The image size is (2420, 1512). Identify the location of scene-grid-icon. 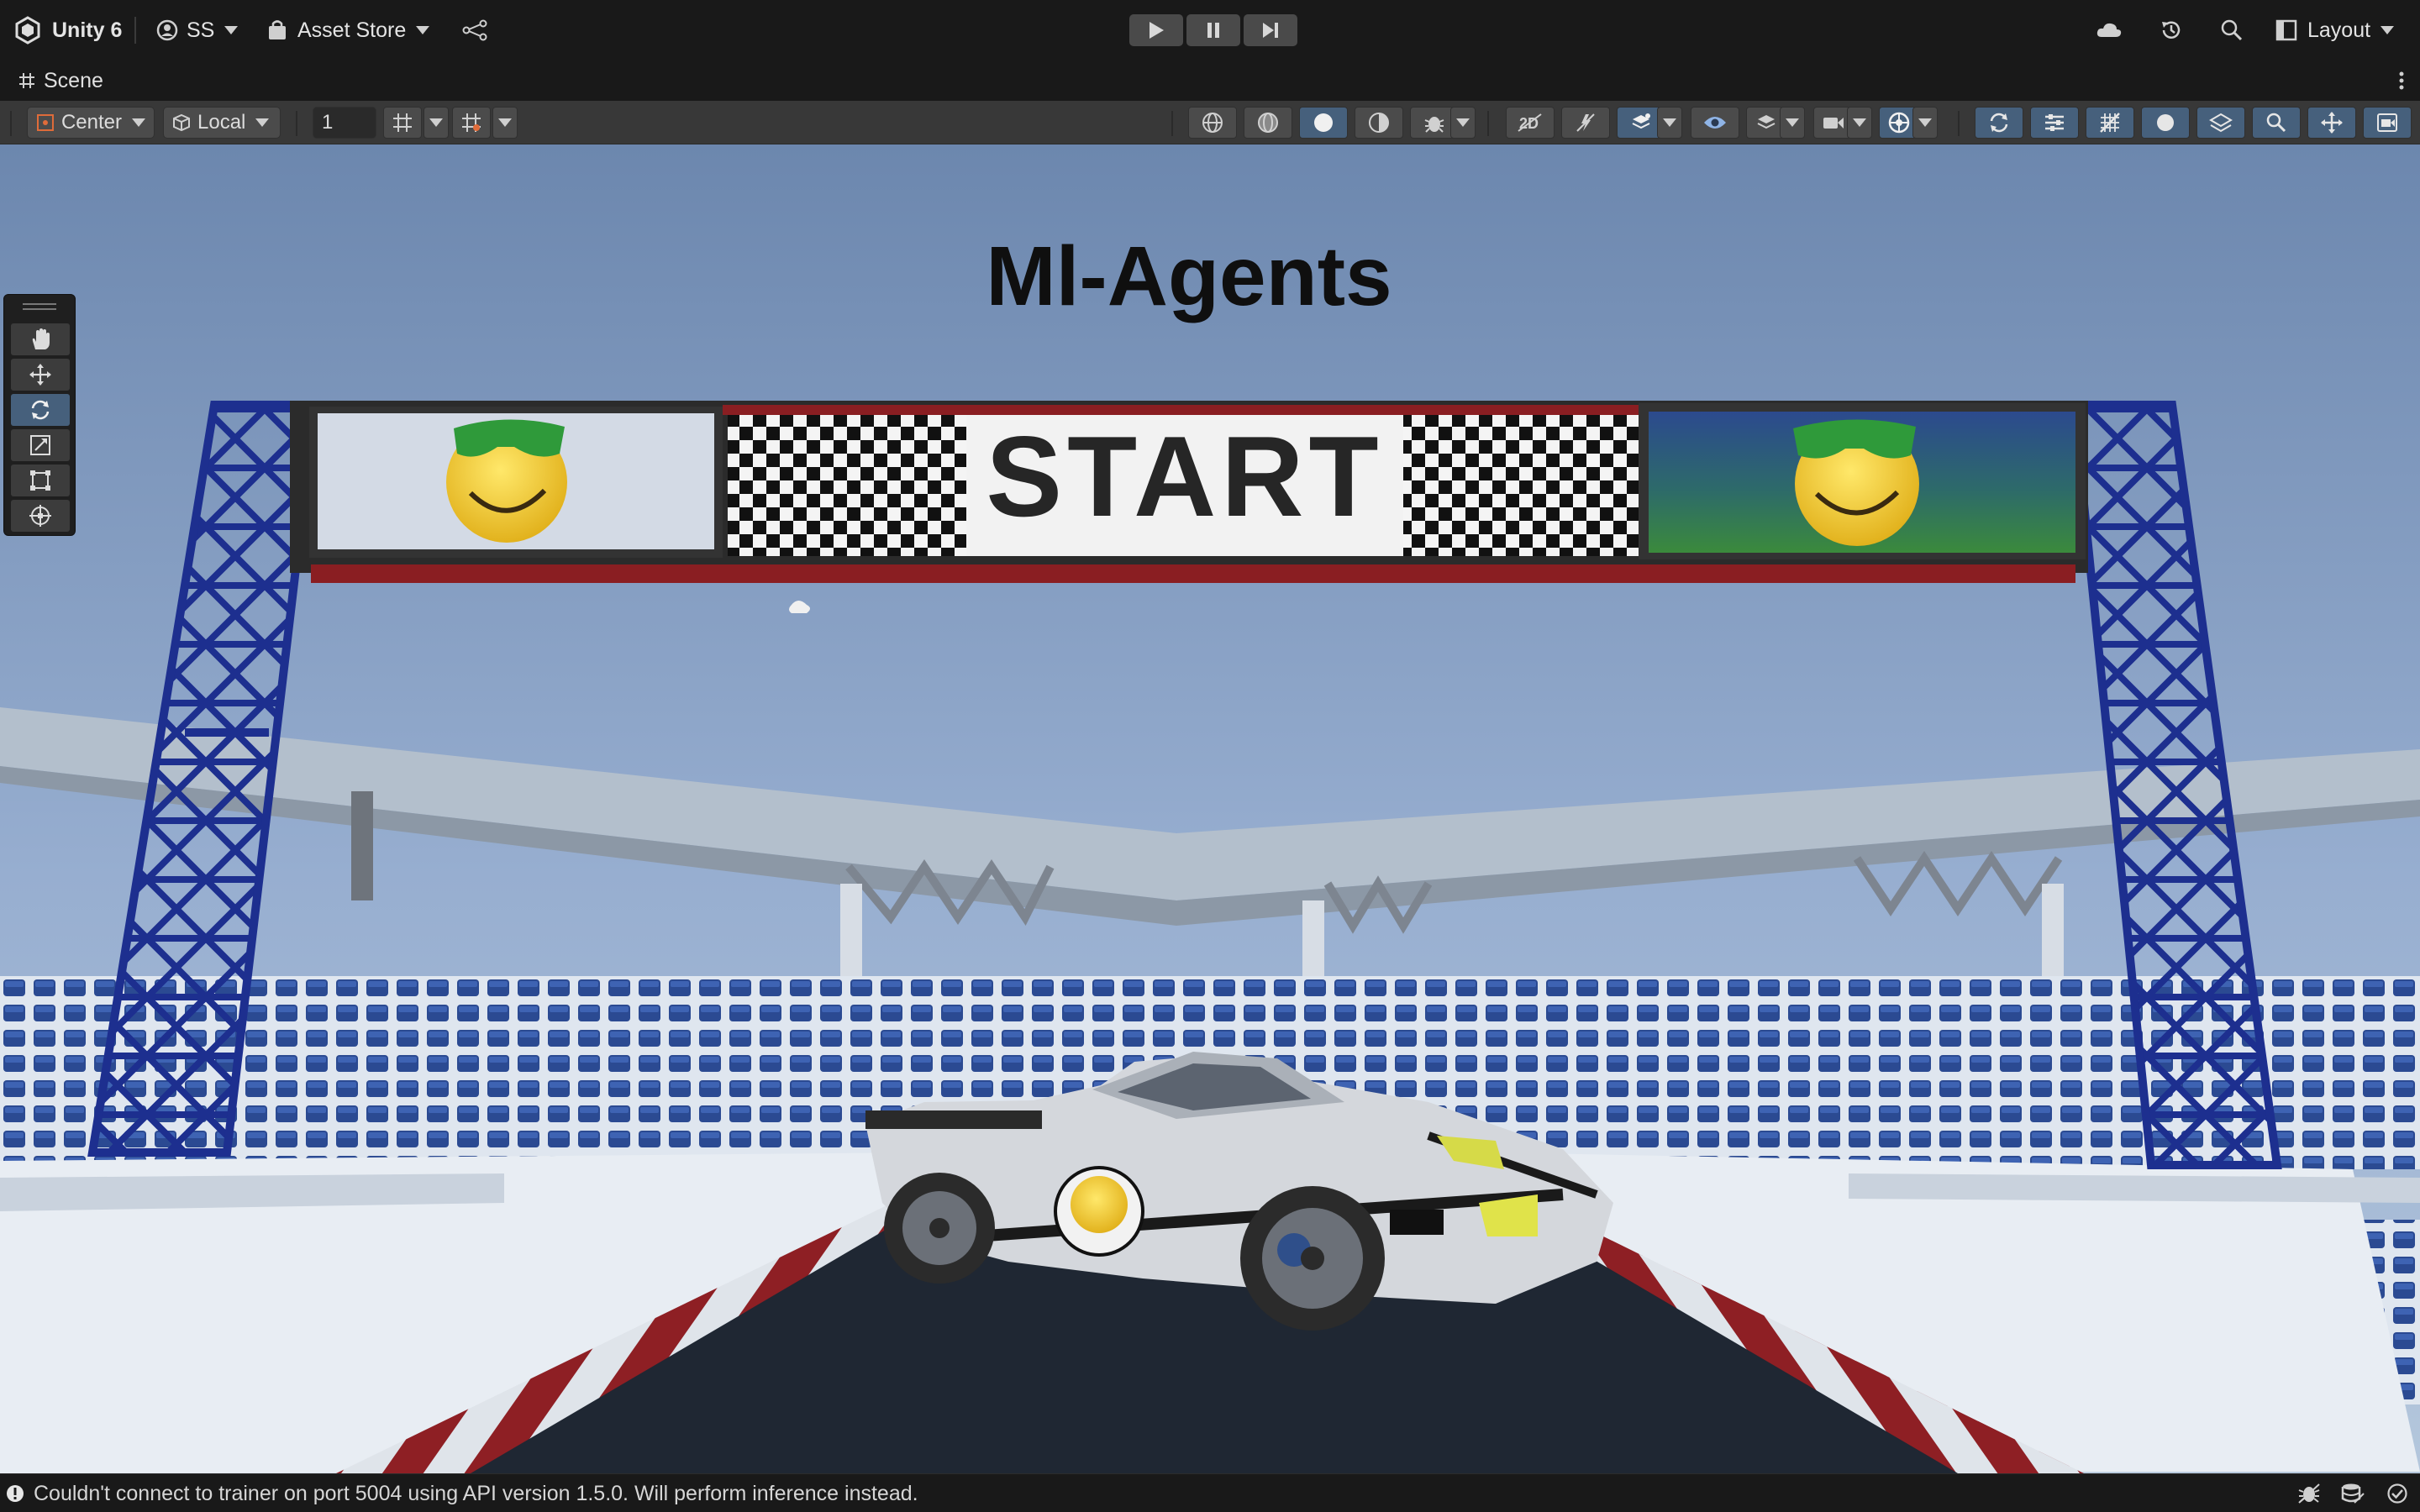
(26, 80).